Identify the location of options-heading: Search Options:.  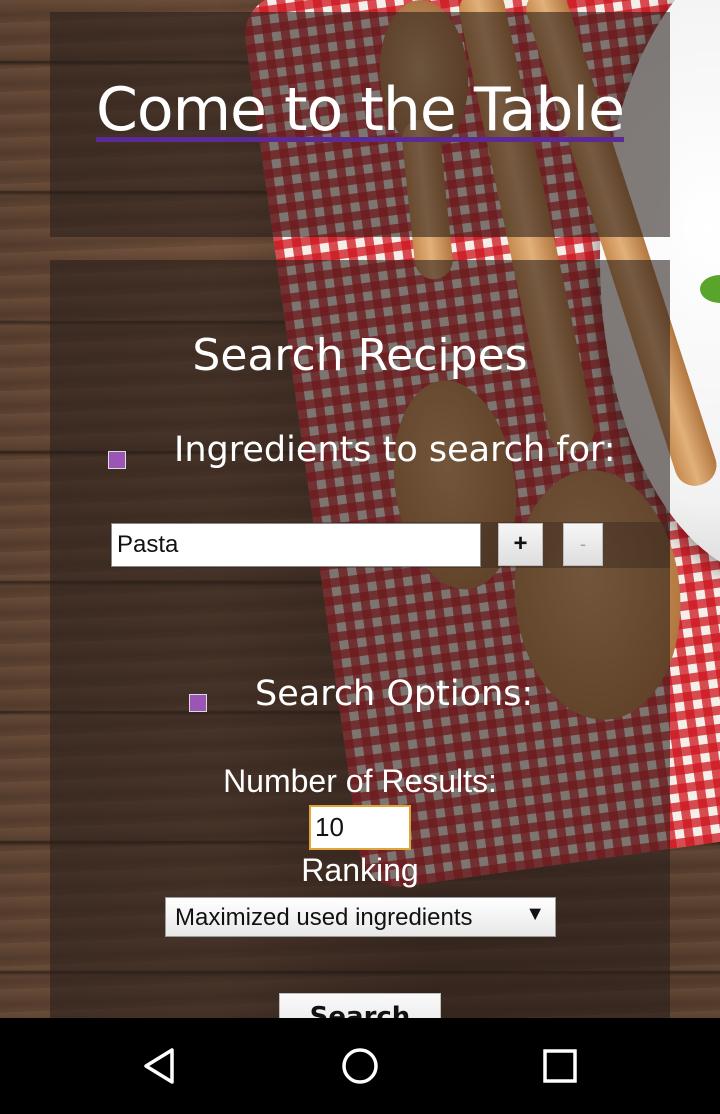
(394, 694).